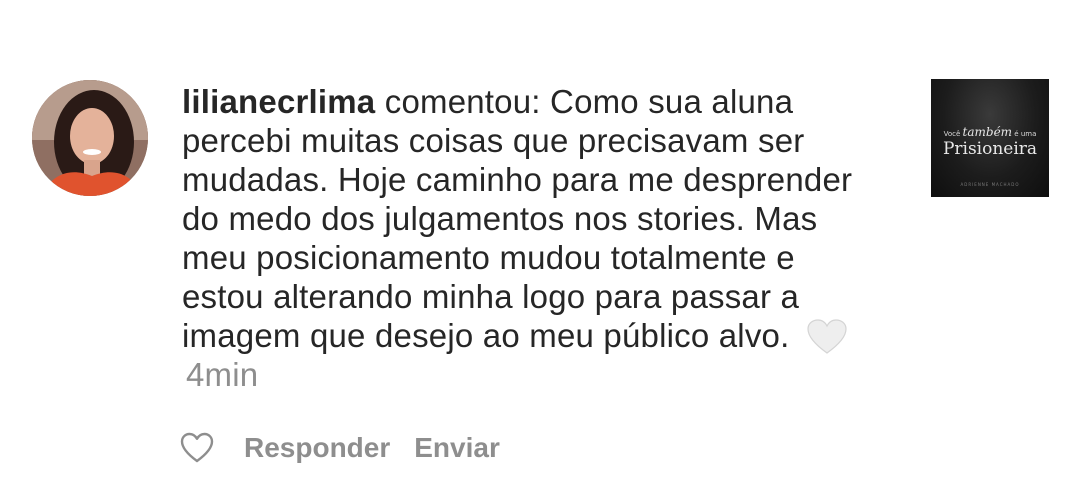 The image size is (1080, 495). What do you see at coordinates (278, 101) in the screenshot?
I see `comment-username: lilianecrlima` at bounding box center [278, 101].